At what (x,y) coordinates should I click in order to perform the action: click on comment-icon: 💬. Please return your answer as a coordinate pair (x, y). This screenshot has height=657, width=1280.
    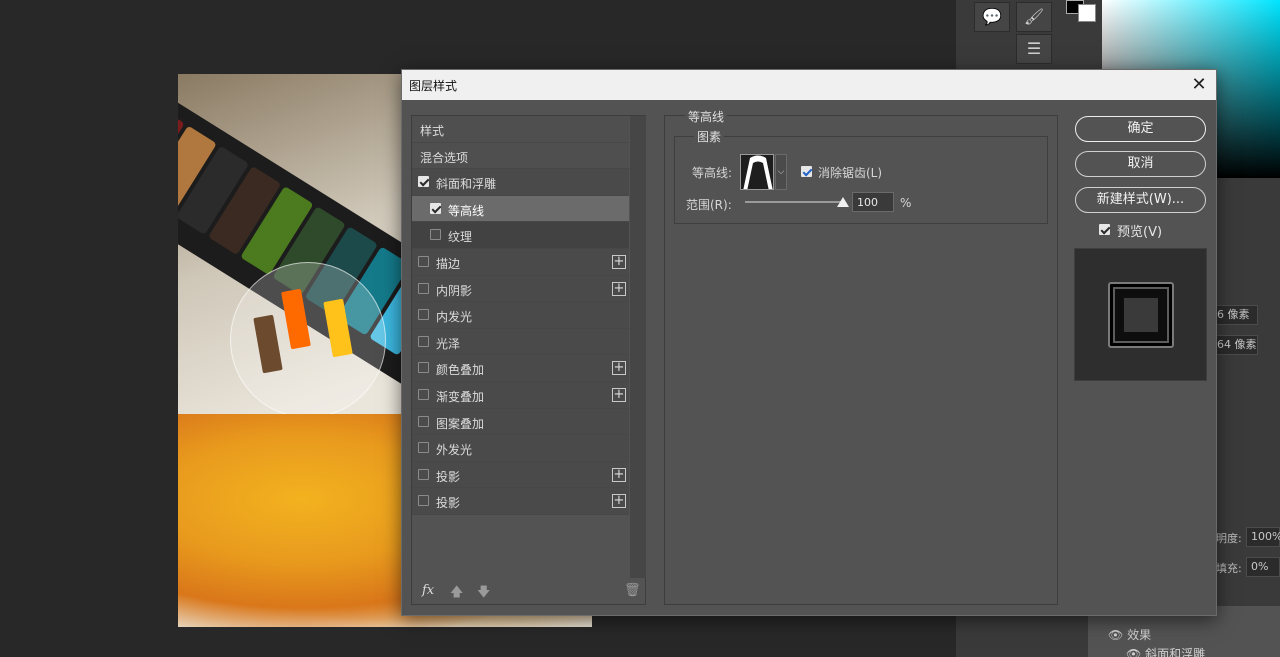
    Looking at the image, I should click on (992, 17).